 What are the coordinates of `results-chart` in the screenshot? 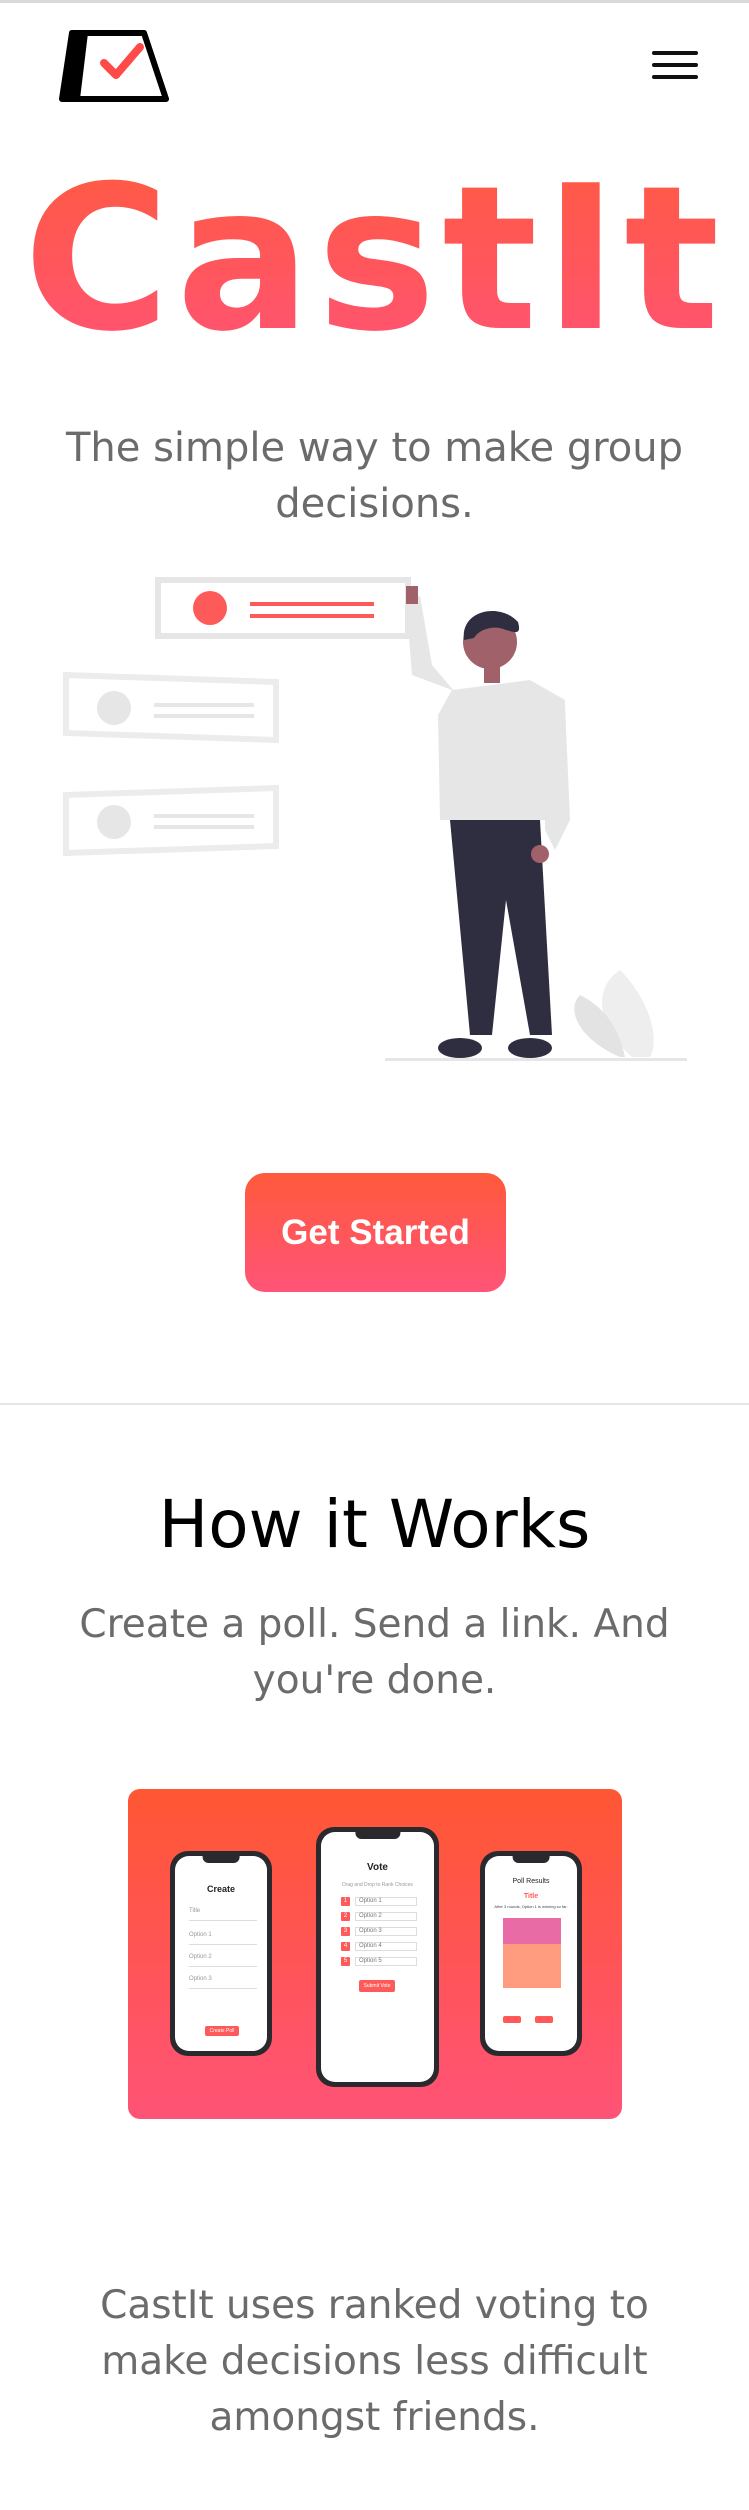 It's located at (532, 1953).